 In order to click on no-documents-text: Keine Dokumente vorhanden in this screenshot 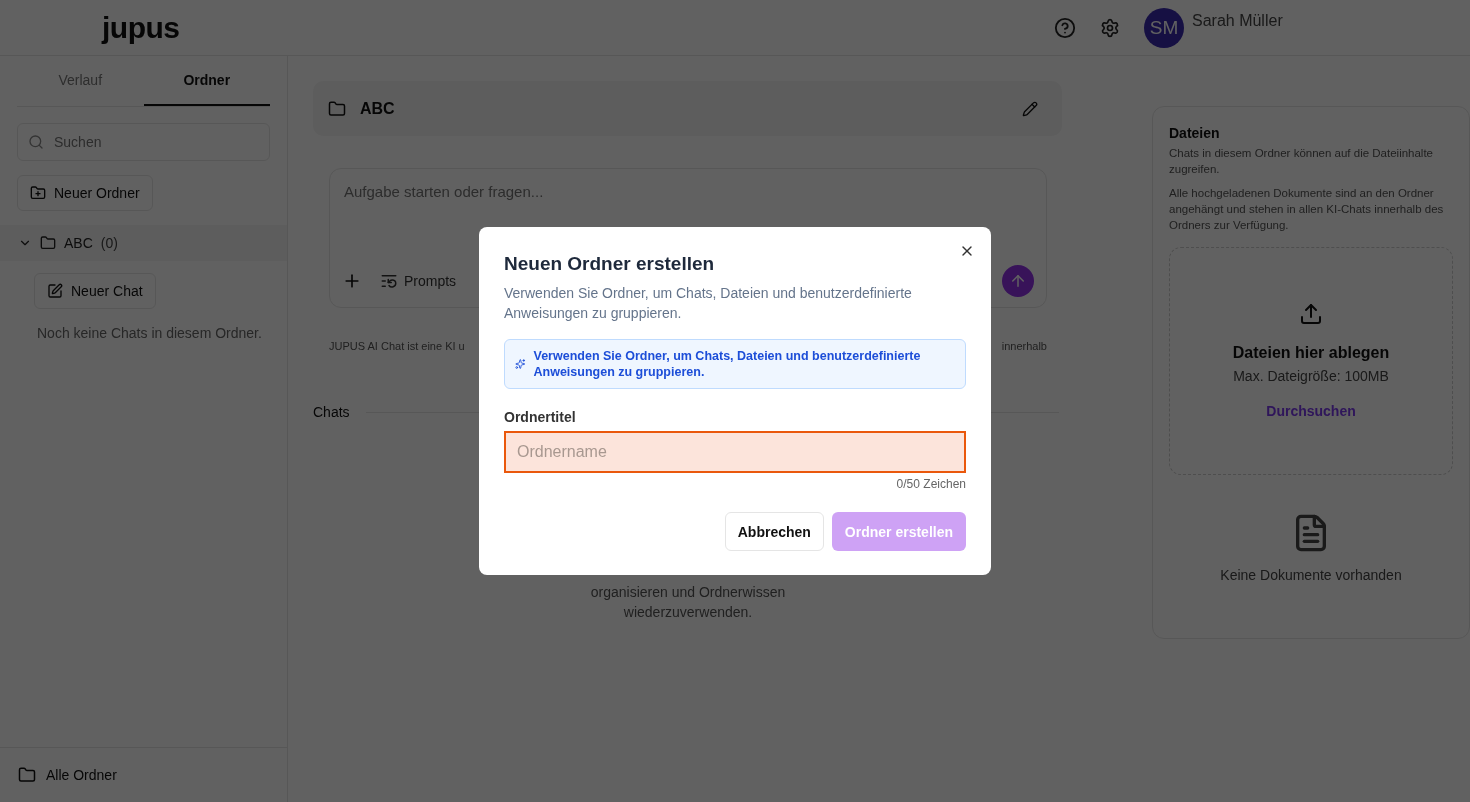, I will do `click(1311, 574)`.